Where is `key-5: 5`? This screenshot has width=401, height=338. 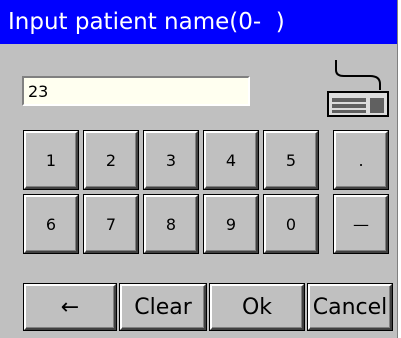 key-5: 5 is located at coordinates (291, 160).